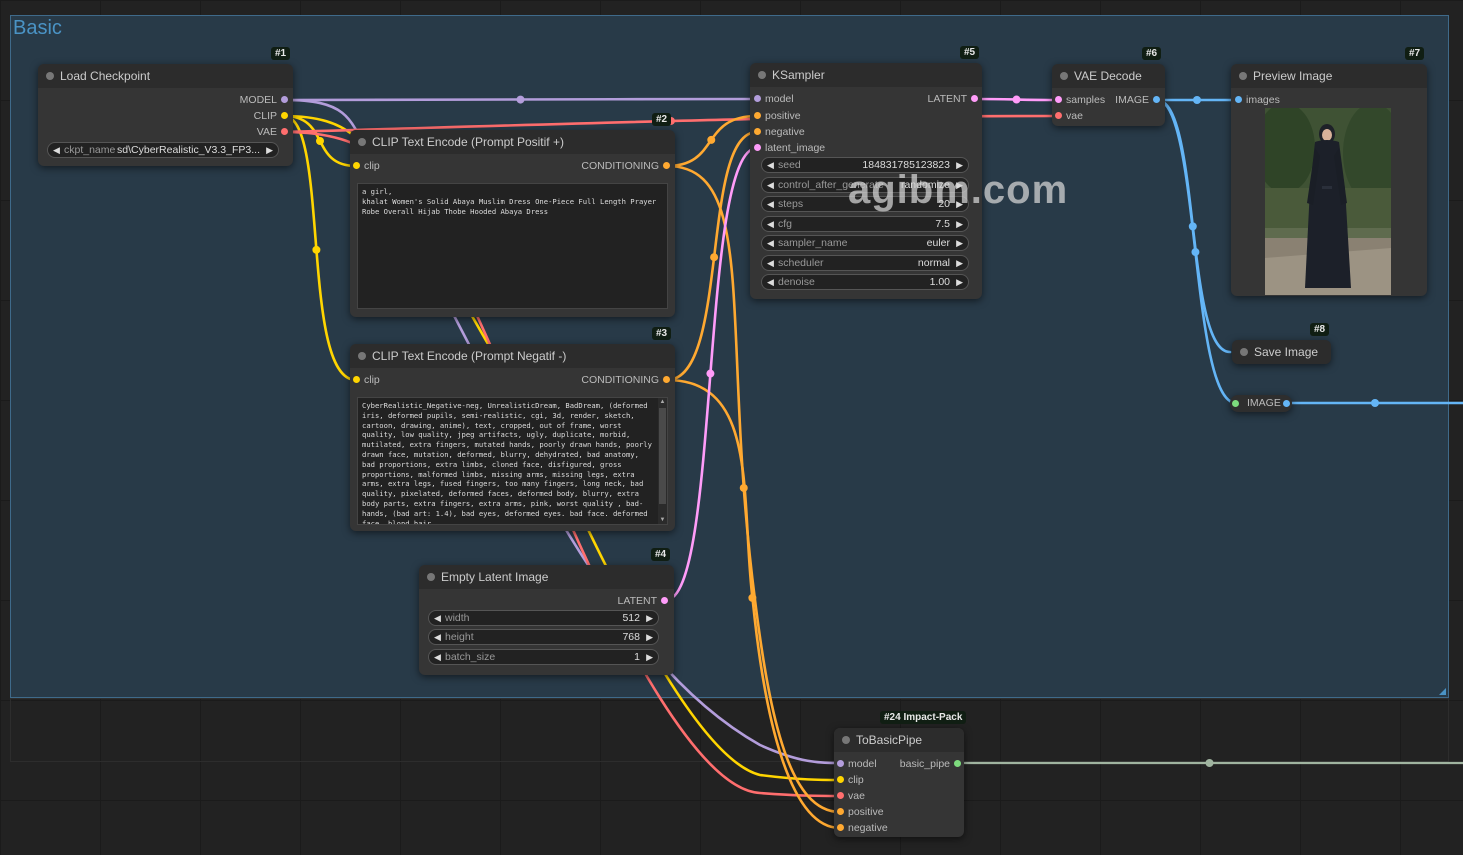  Describe the element at coordinates (1085, 100) in the screenshot. I see `input-slot-samples: samples` at that location.